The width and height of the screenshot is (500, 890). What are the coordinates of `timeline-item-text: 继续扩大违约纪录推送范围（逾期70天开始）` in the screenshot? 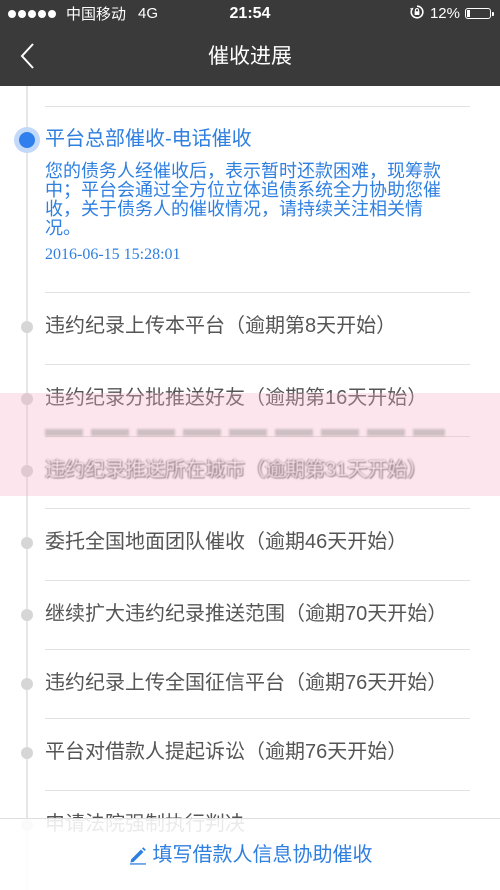 It's located at (246, 614).